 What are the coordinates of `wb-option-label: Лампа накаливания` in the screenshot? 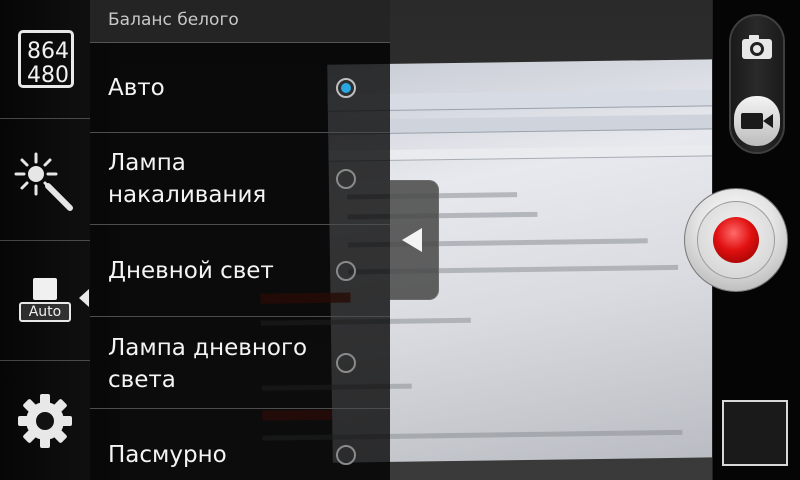 It's located at (187, 179).